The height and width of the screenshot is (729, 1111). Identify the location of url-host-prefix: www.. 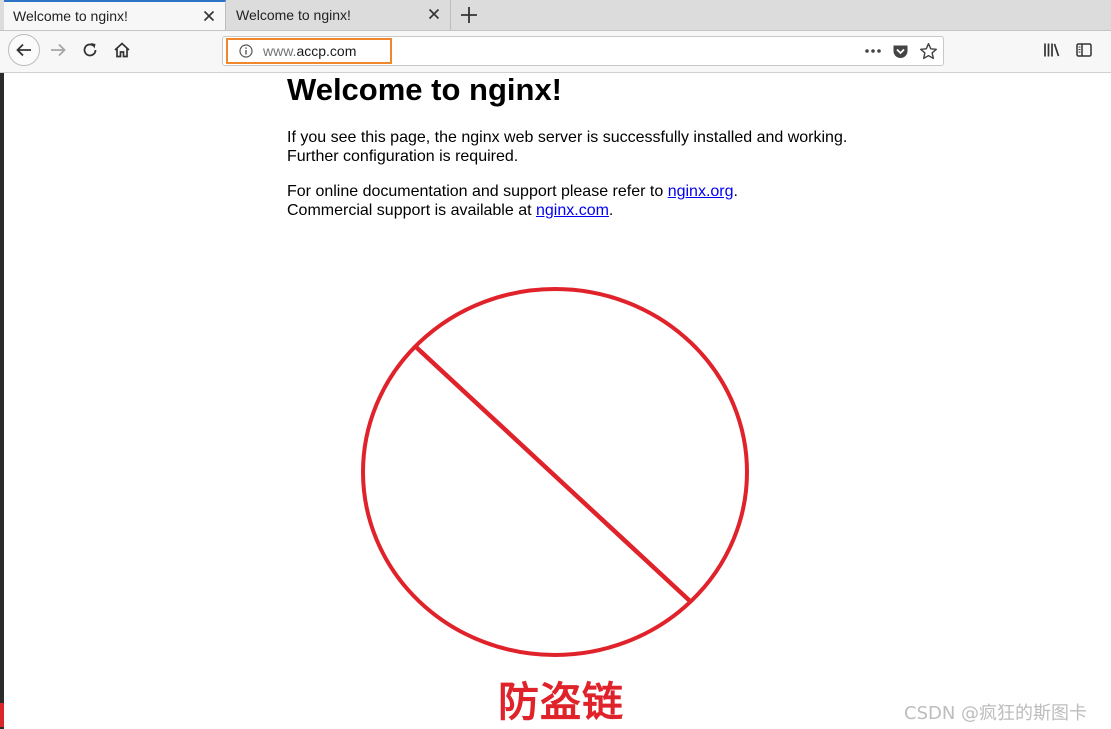
(280, 51).